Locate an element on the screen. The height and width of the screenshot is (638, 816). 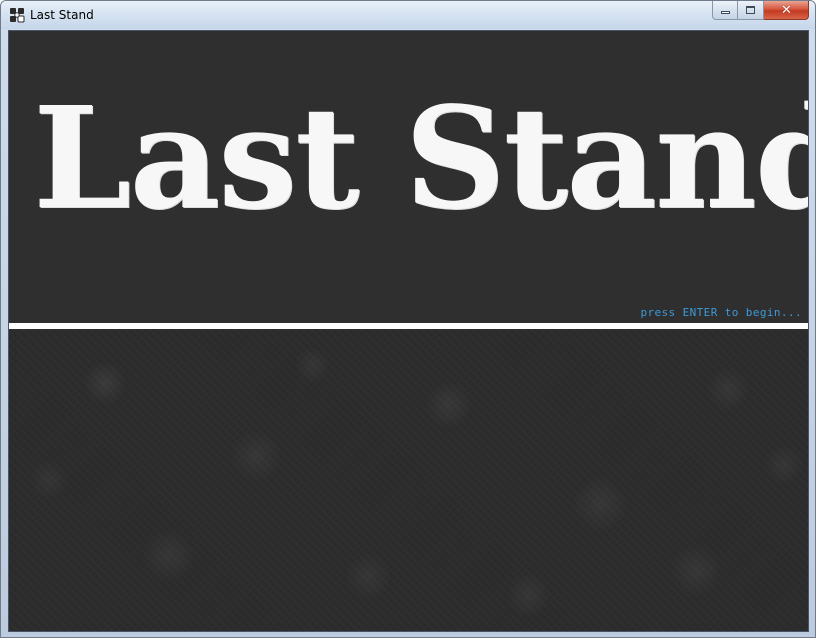
minimize-button is located at coordinates (725, 10).